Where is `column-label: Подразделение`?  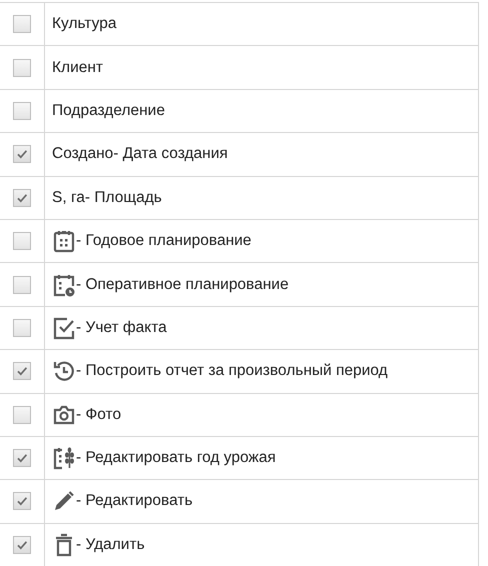
column-label: Подразделение is located at coordinates (108, 111).